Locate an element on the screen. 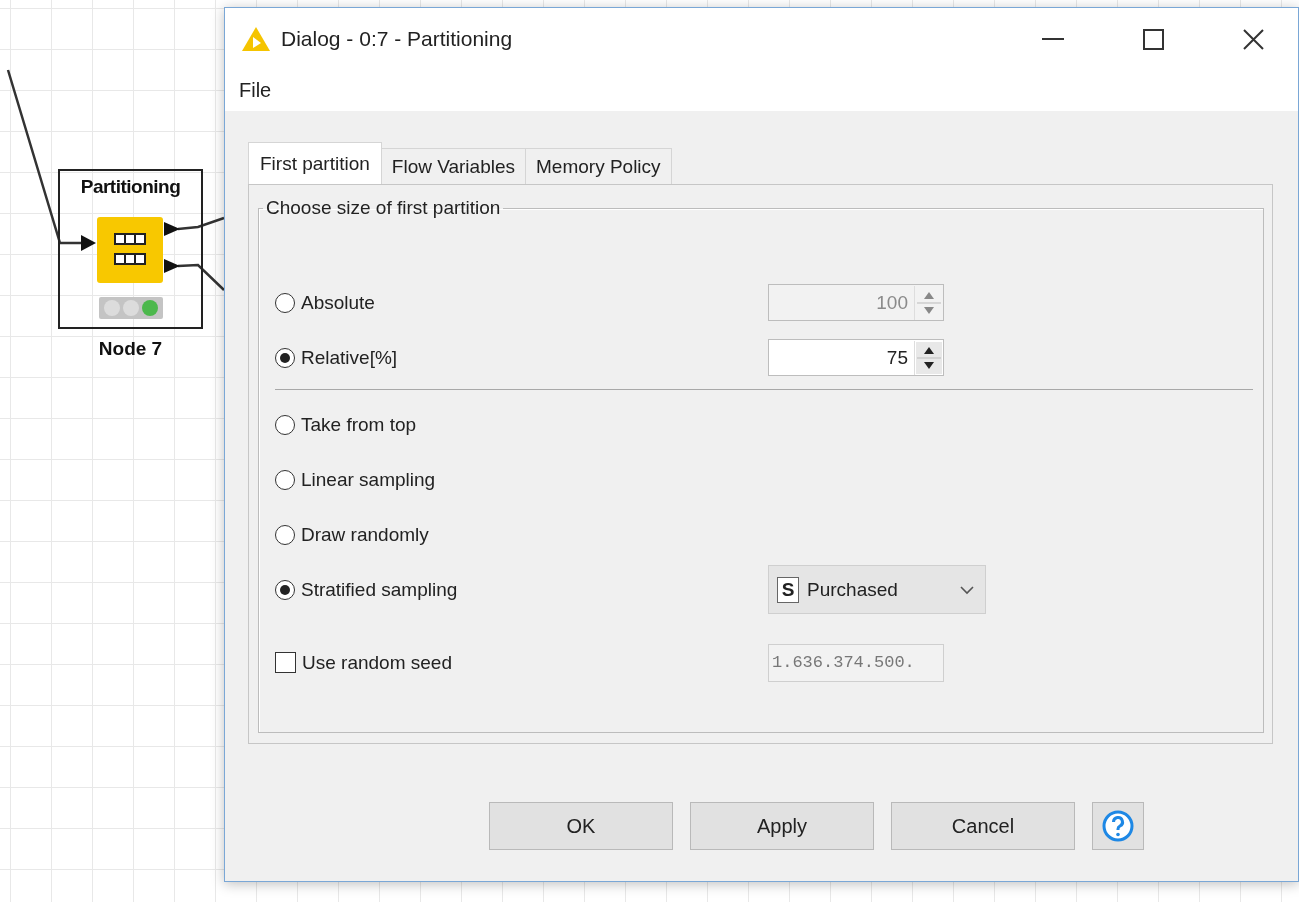 This screenshot has height=902, width=1299. minimize-icon is located at coordinates (1053, 39).